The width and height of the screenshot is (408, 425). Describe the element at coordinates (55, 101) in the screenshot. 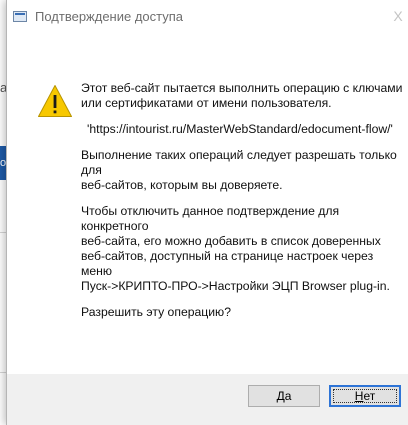

I see `warning-icon` at that location.